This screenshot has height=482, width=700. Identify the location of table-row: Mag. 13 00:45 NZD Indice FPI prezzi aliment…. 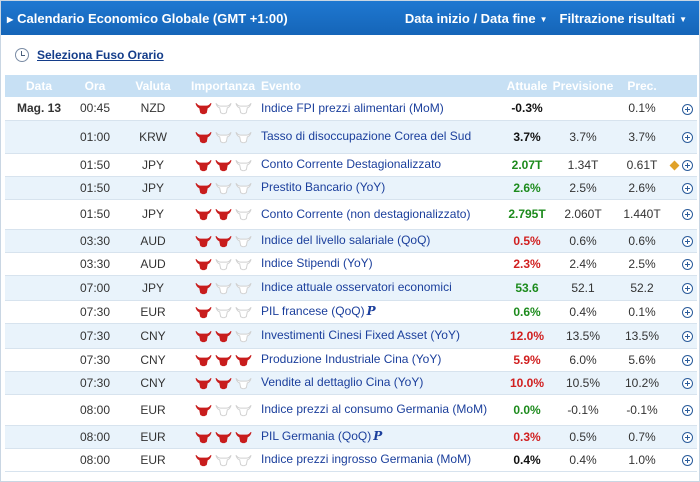
(351, 108).